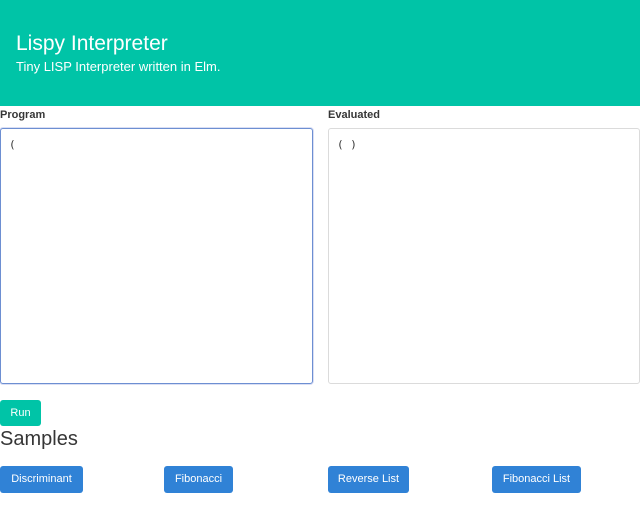  What do you see at coordinates (23, 115) in the screenshot?
I see `program-label: Program` at bounding box center [23, 115].